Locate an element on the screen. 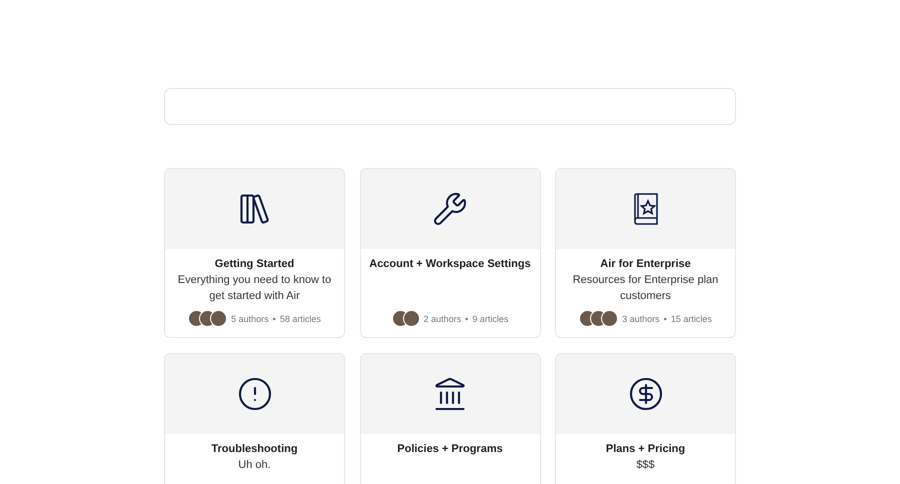  category-description: Uh oh. is located at coordinates (254, 465).